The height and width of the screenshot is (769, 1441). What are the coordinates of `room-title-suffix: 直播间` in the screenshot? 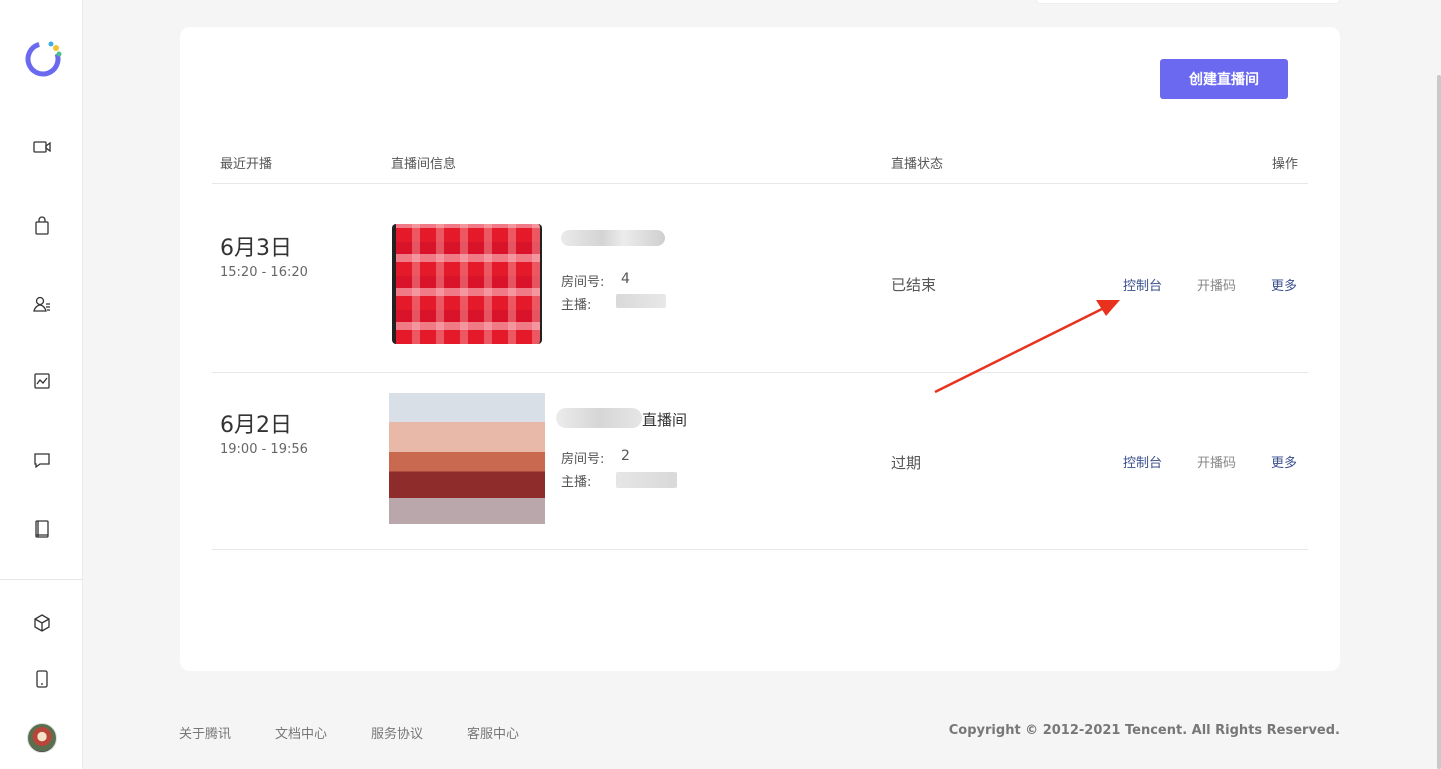 It's located at (665, 420).